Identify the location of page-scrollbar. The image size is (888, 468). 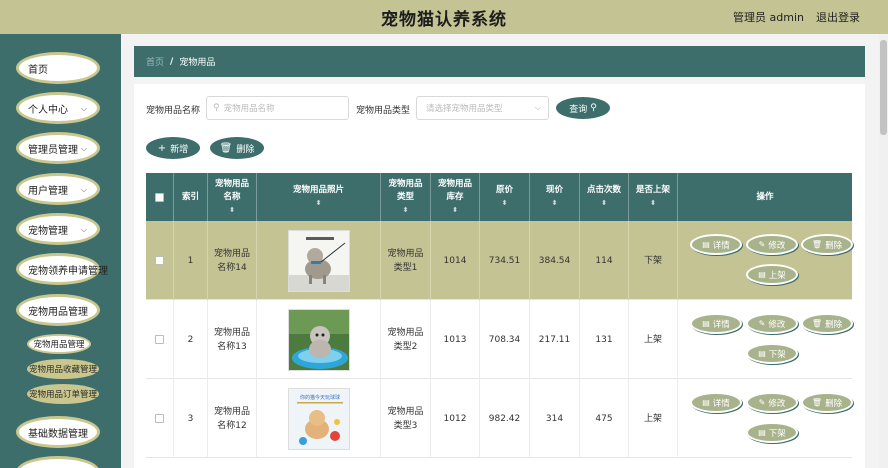
(883, 251).